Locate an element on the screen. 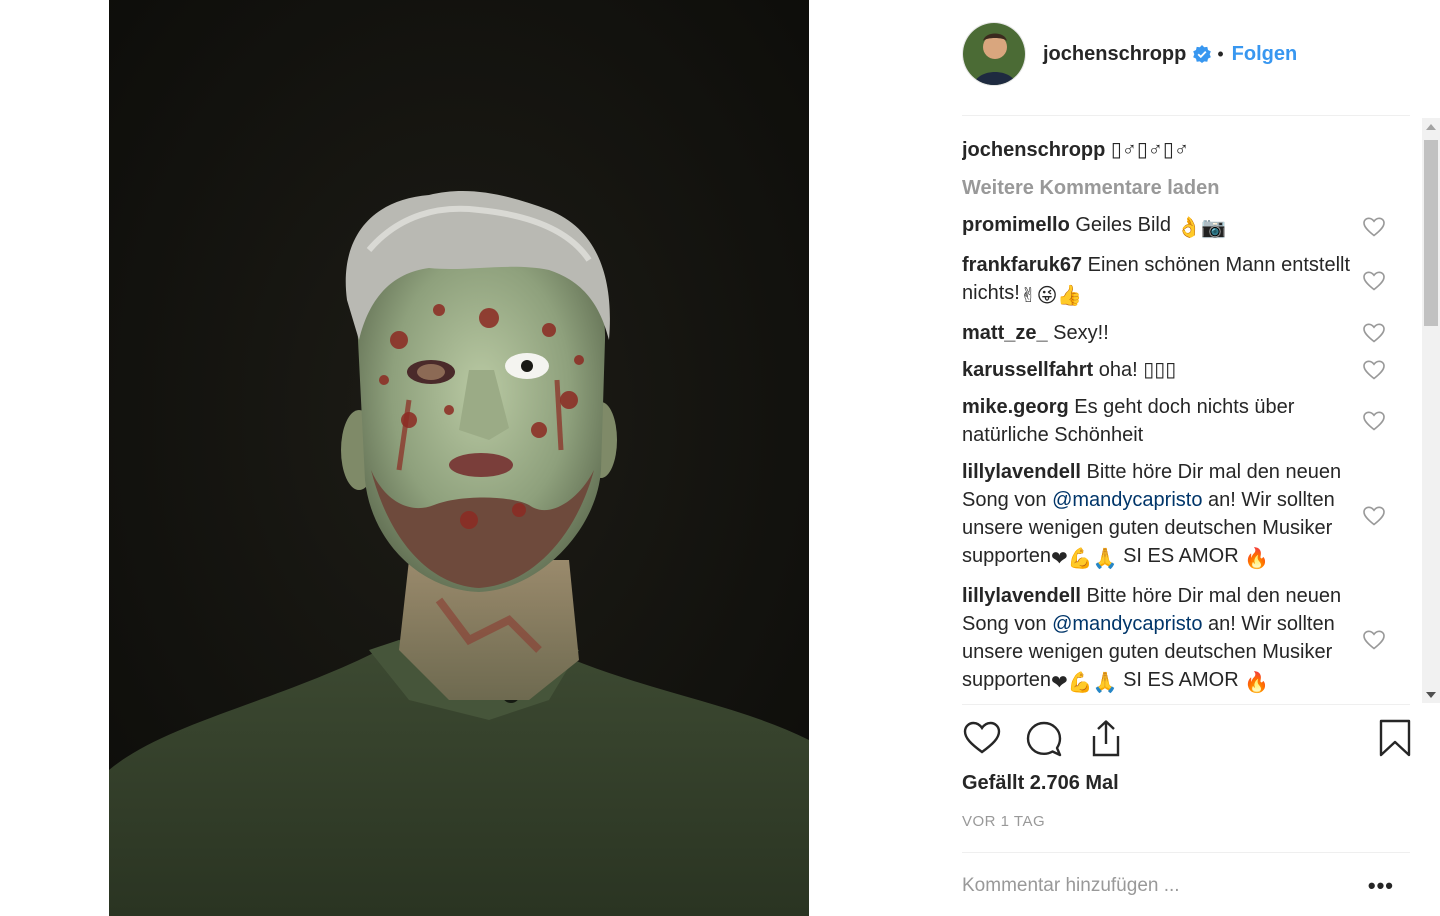  comment-text: karussellfahrt oha! ▯▯▯ is located at coordinates (1158, 370).